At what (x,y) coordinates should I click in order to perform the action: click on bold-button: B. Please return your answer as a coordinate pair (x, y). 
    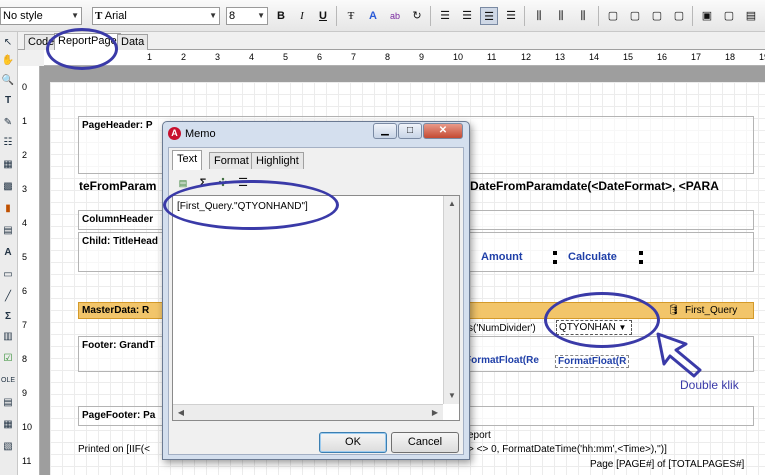
    Looking at the image, I should click on (281, 16).